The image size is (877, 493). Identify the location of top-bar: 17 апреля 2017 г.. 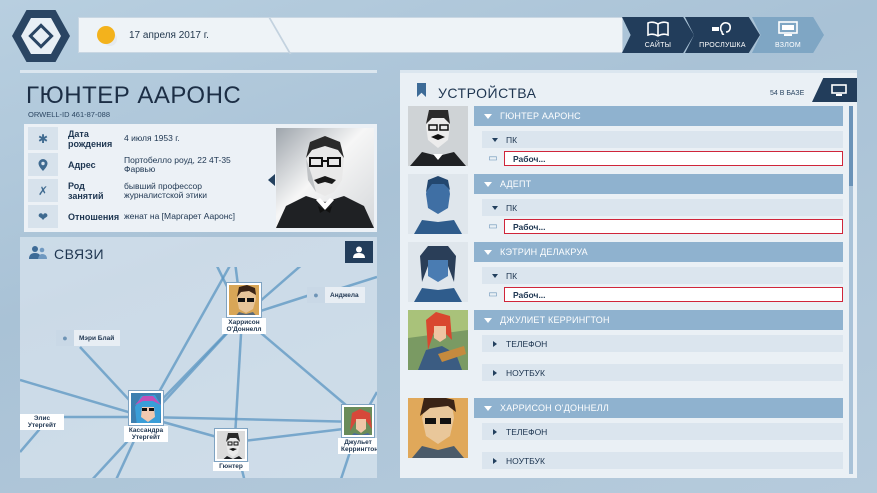
(350, 35).